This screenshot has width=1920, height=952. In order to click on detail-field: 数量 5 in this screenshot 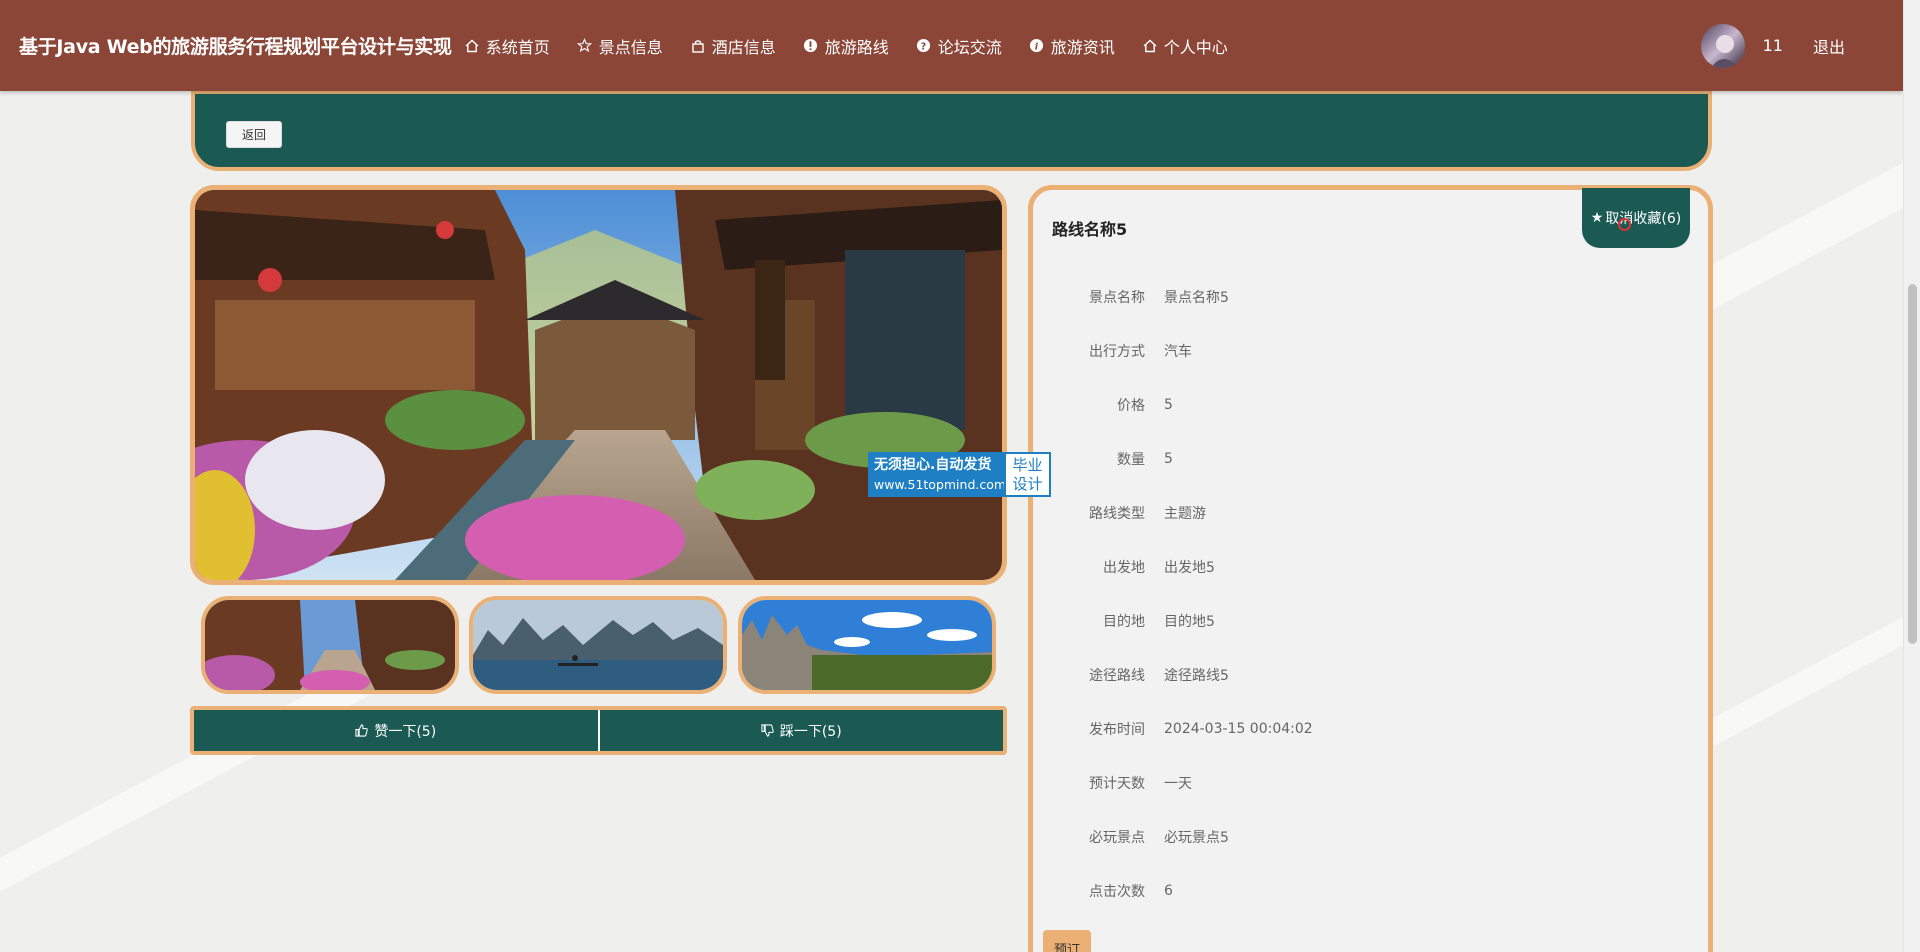, I will do `click(1103, 459)`.